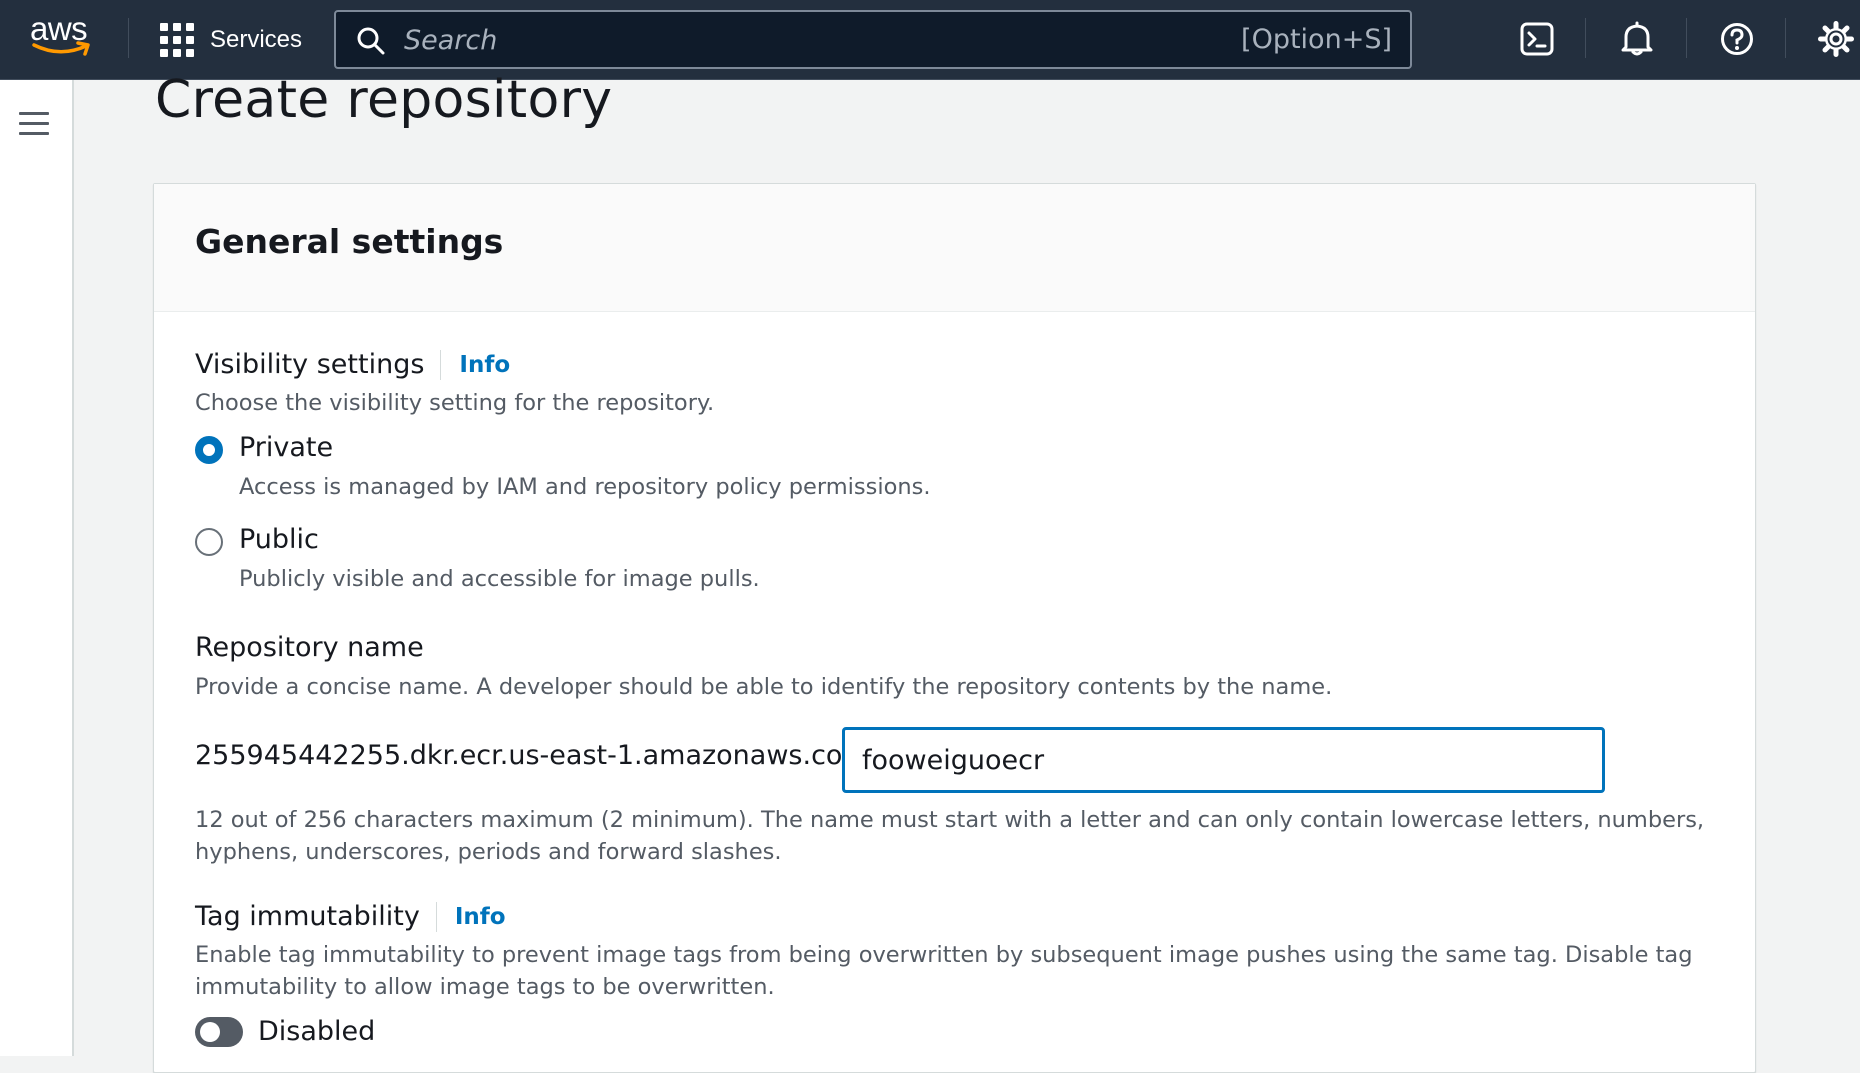  What do you see at coordinates (484, 365) in the screenshot?
I see `visibility-info-link: Info` at bounding box center [484, 365].